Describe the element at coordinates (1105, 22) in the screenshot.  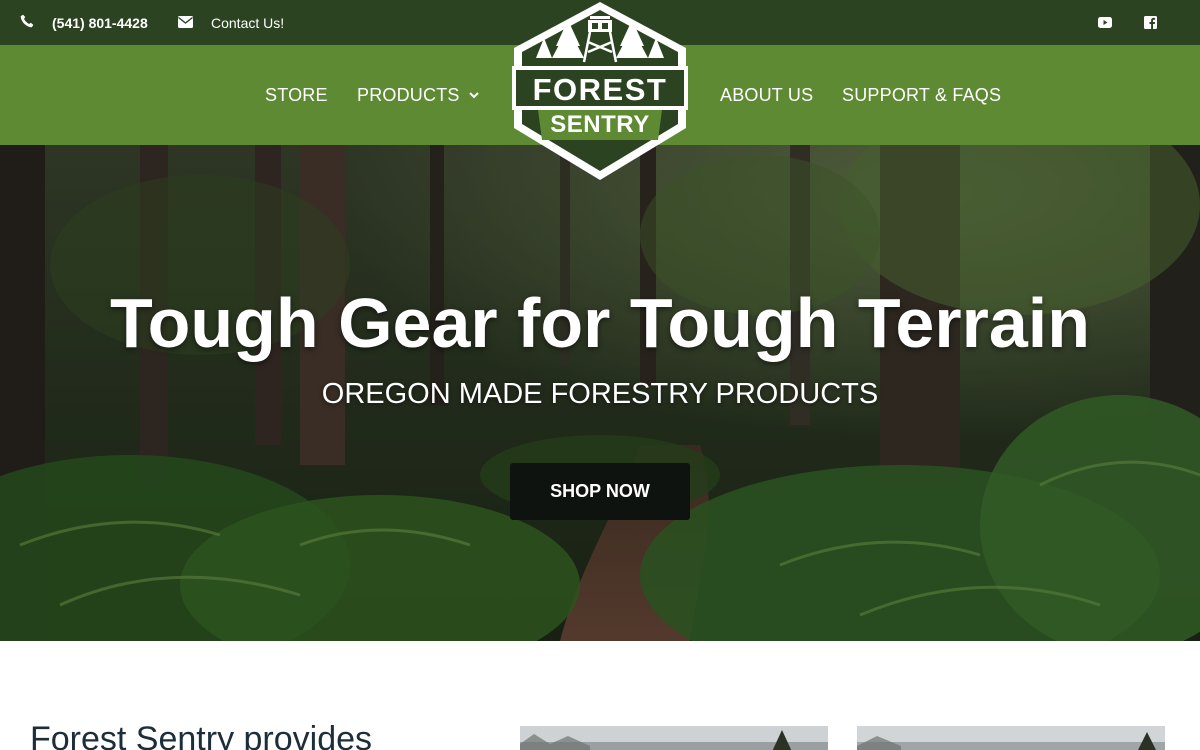
I see `youtube-icon` at that location.